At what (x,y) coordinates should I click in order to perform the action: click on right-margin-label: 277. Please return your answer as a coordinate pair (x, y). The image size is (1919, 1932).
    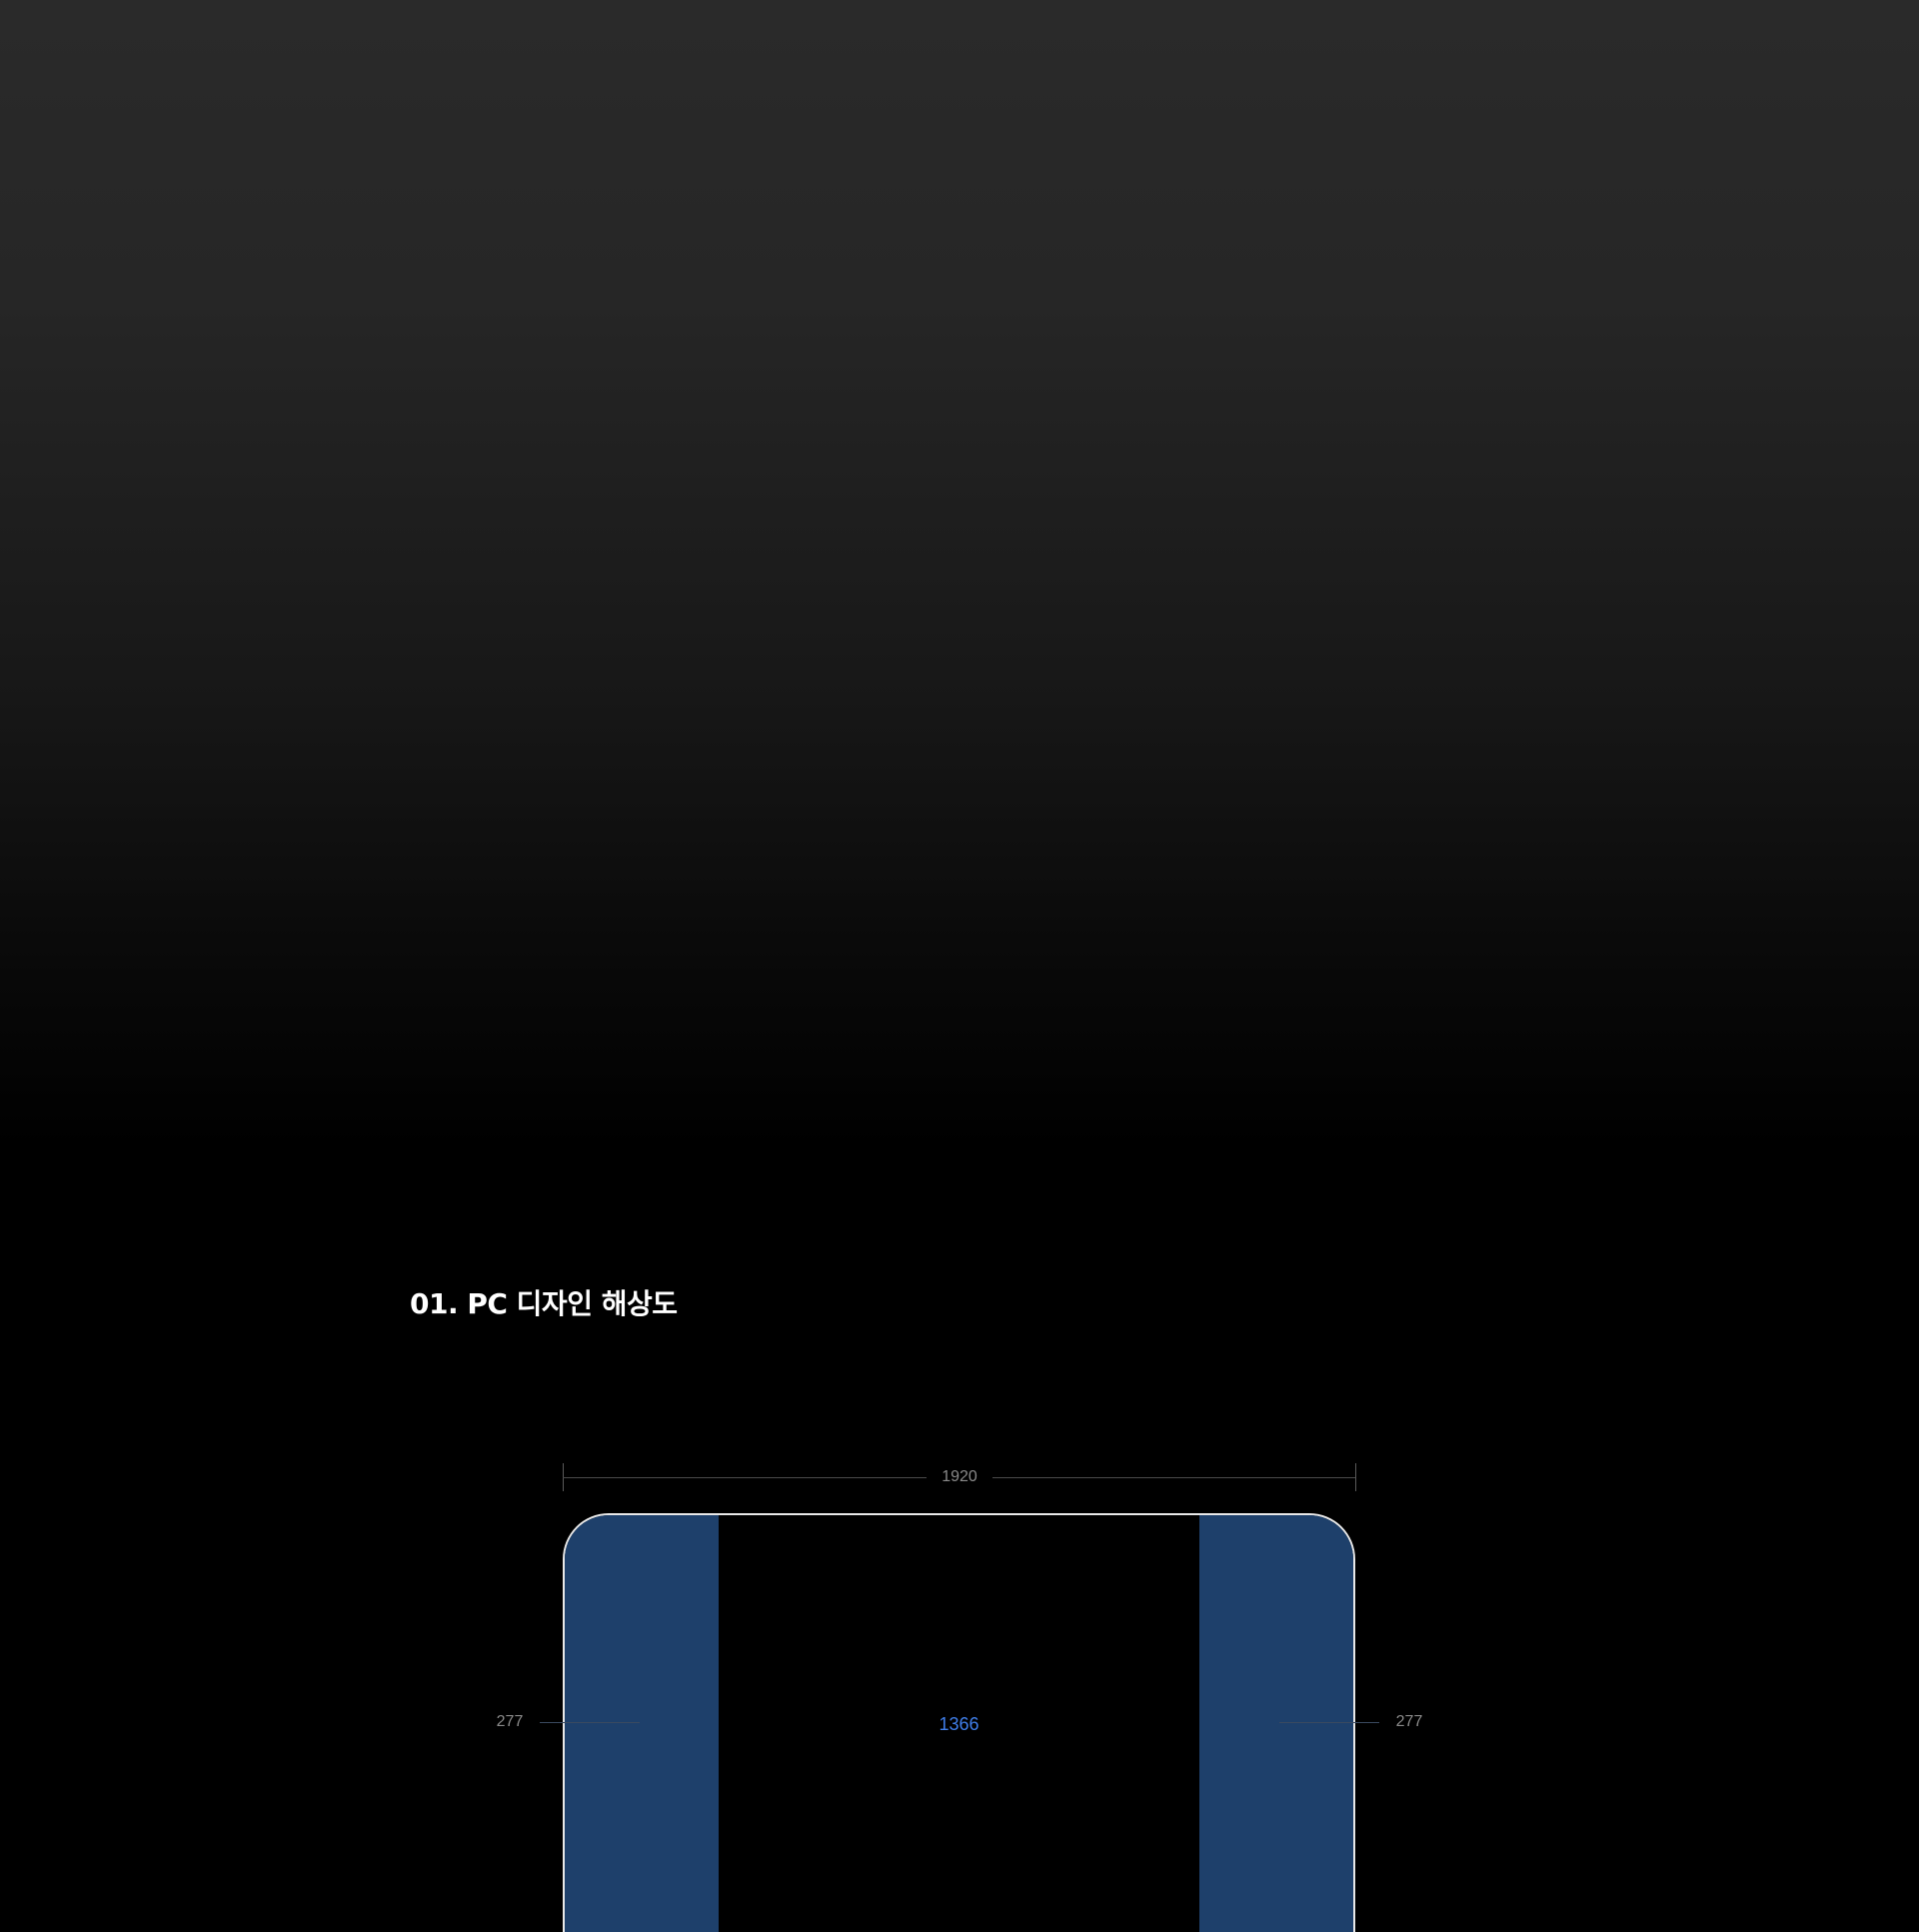
    Looking at the image, I should click on (1409, 1721).